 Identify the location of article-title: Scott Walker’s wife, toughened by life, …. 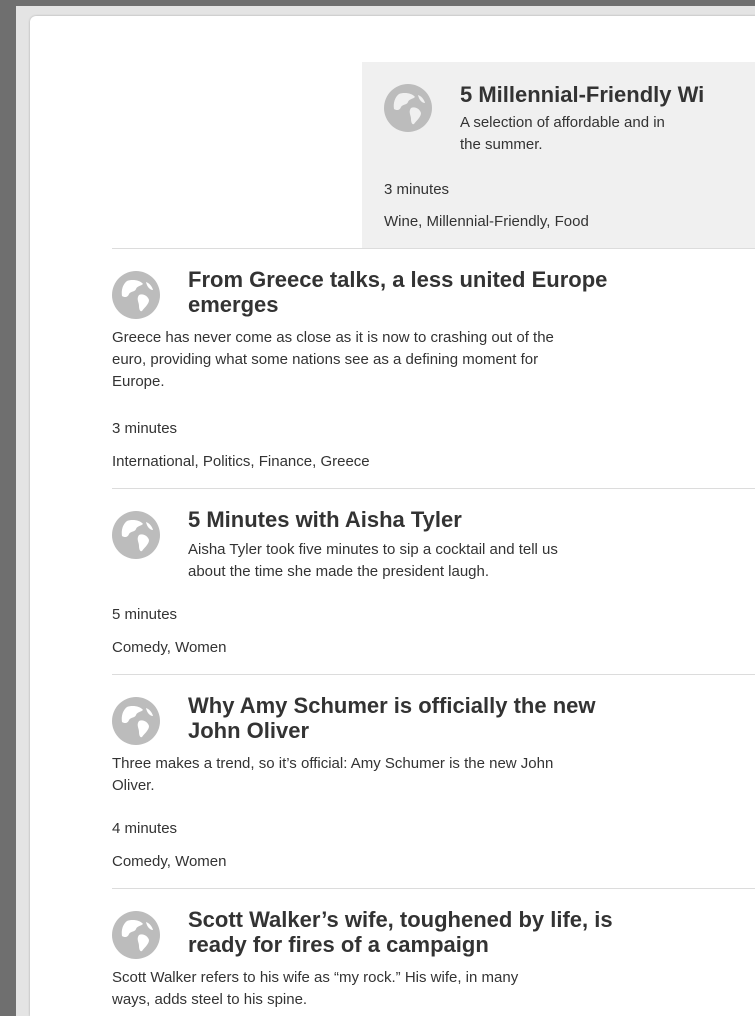
(400, 932).